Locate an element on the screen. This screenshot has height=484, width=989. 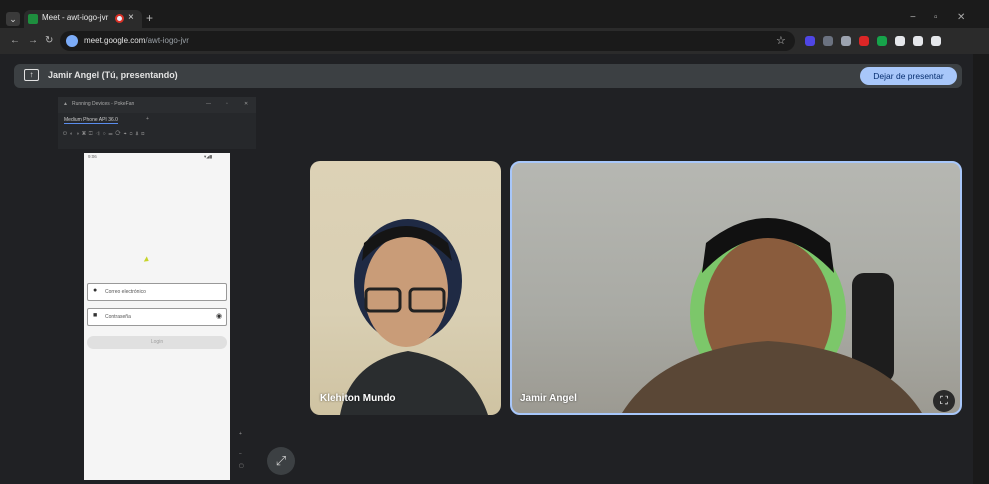
browser-tab-bar: ⌄ Meet - awt-iogo-jvr × + − ▫ ✕ is located at coordinates (494, 14).